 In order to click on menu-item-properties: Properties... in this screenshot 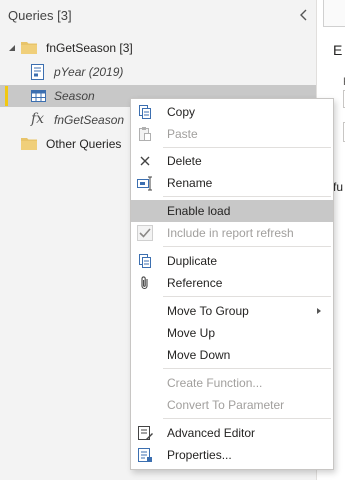, I will do `click(232, 455)`.